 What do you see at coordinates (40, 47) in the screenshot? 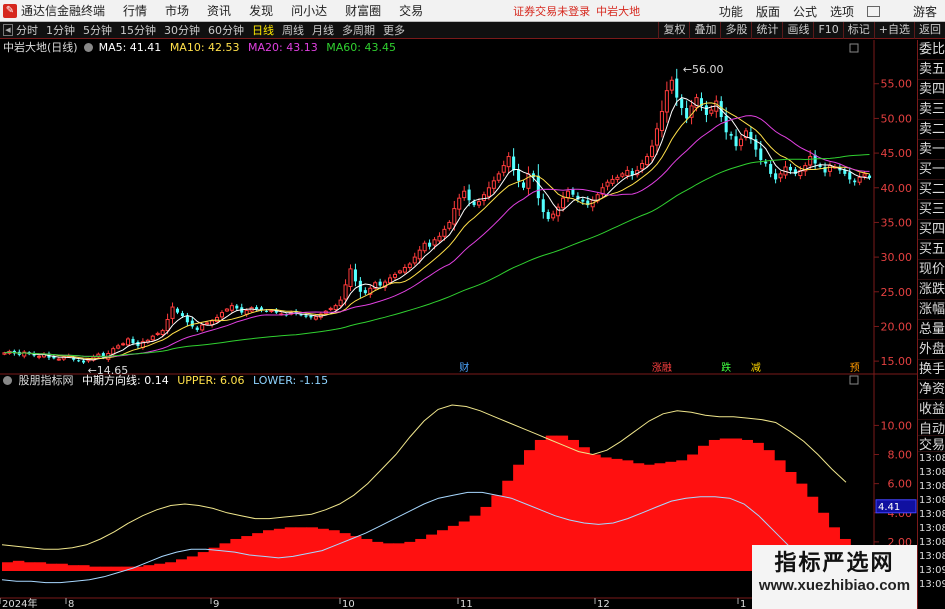
I see `stock-name: 中岩大地(日线)` at bounding box center [40, 47].